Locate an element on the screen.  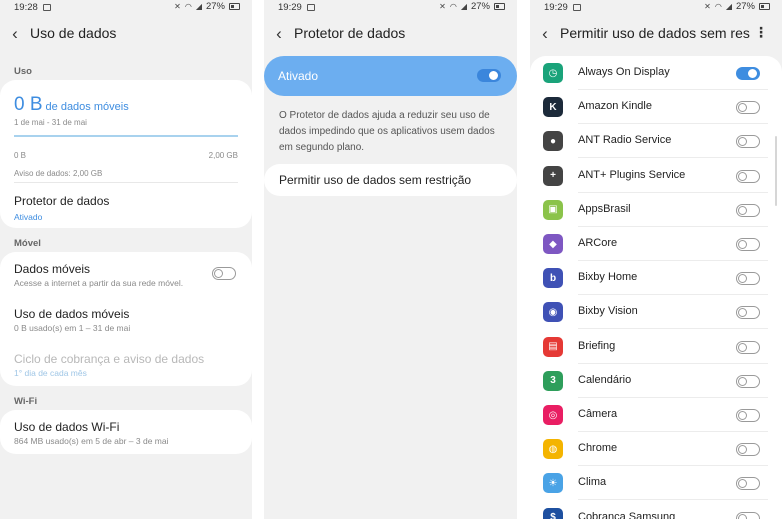
chrome-icon: ◍ is located at coordinates (553, 449).